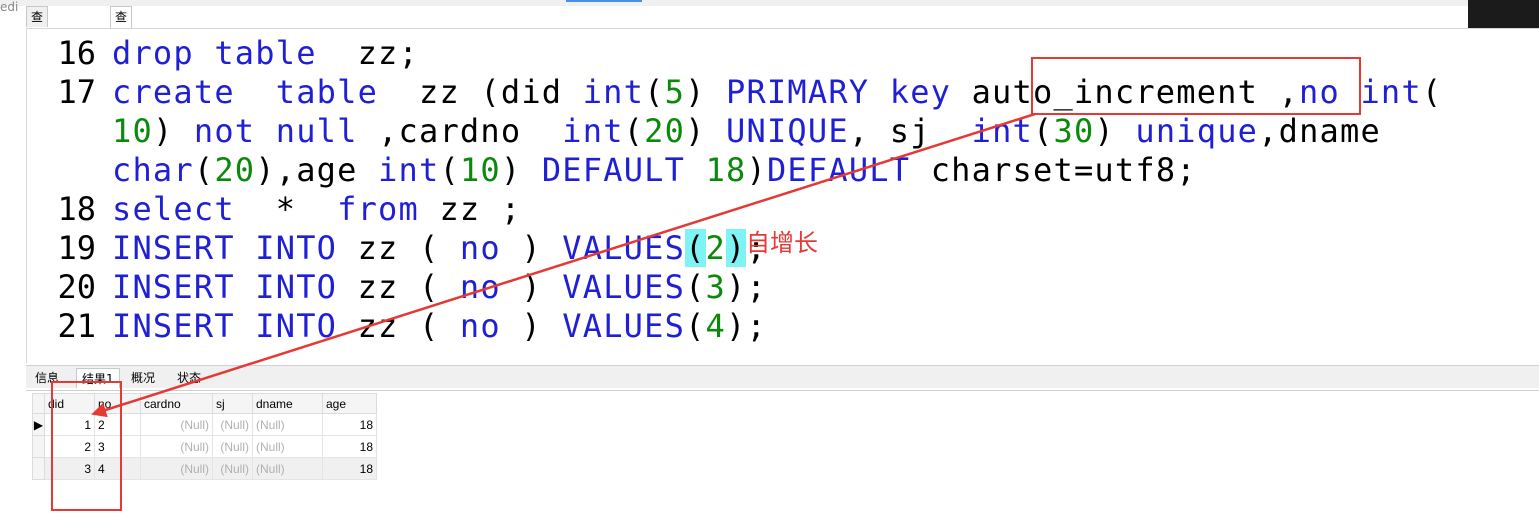 The height and width of the screenshot is (527, 1539). What do you see at coordinates (604, 1) in the screenshot?
I see `active-window-indicator` at bounding box center [604, 1].